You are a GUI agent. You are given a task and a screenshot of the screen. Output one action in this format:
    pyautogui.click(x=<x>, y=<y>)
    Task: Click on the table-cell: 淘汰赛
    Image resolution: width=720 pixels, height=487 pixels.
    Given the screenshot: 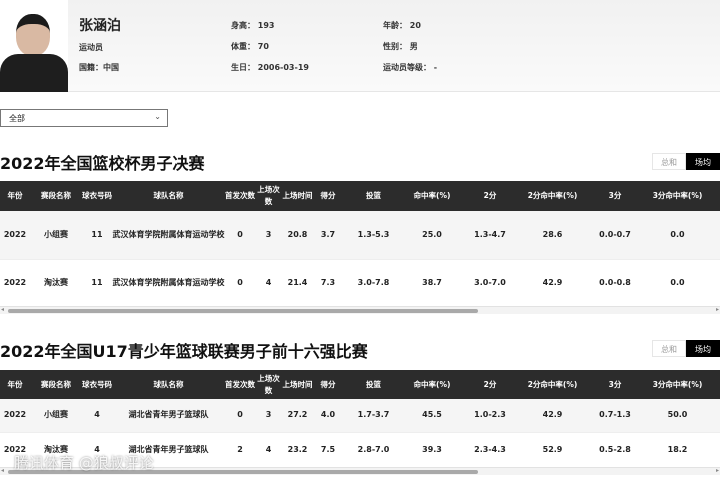 What is the action you would take?
    pyautogui.click(x=56, y=283)
    